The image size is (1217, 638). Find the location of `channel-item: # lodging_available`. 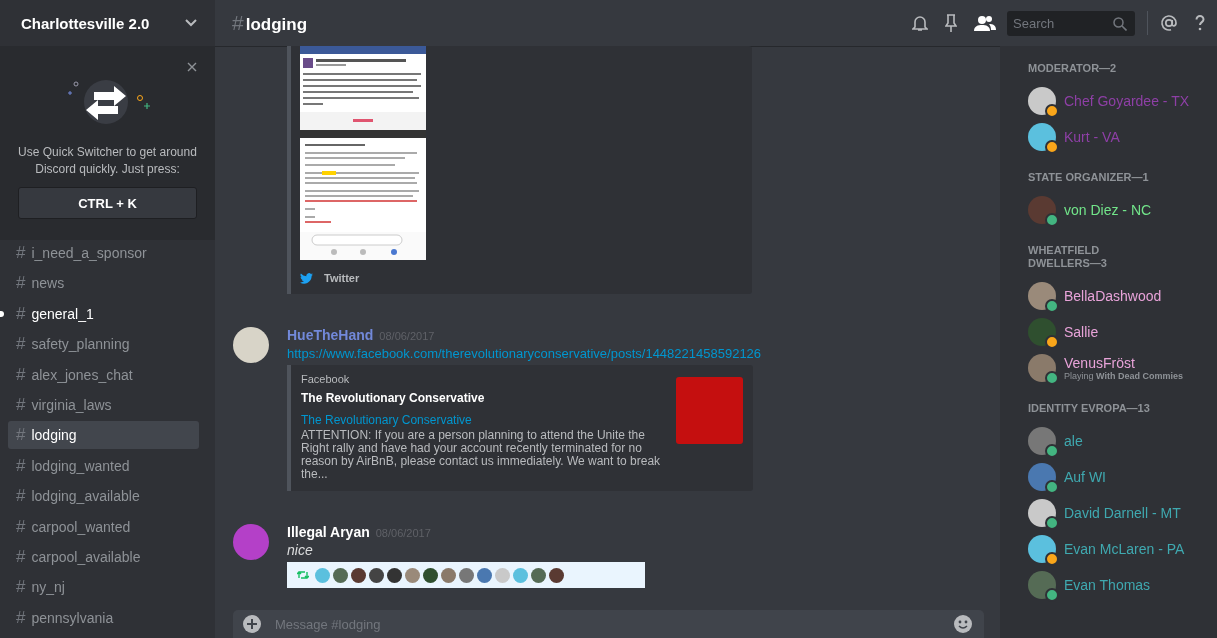

channel-item: # lodging_available is located at coordinates (103, 496).